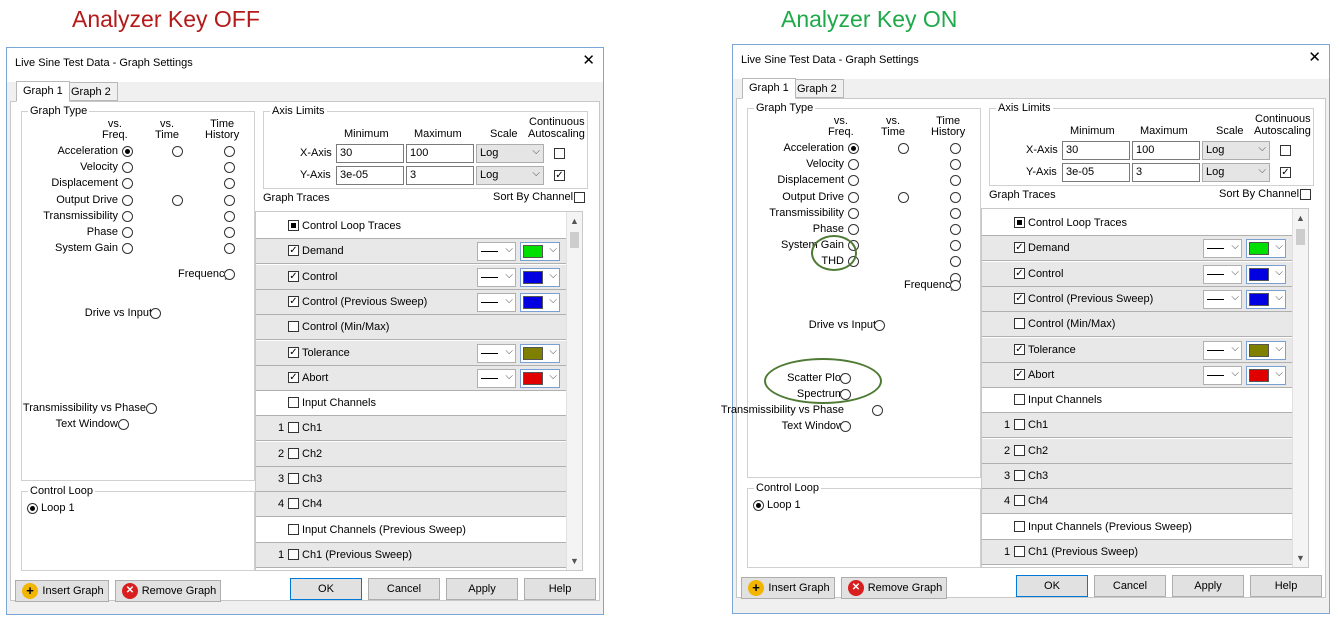 Image resolution: width=1340 pixels, height=623 pixels. What do you see at coordinates (894, 588) in the screenshot?
I see `remove-graph-button: ✕ Remove Graph` at bounding box center [894, 588].